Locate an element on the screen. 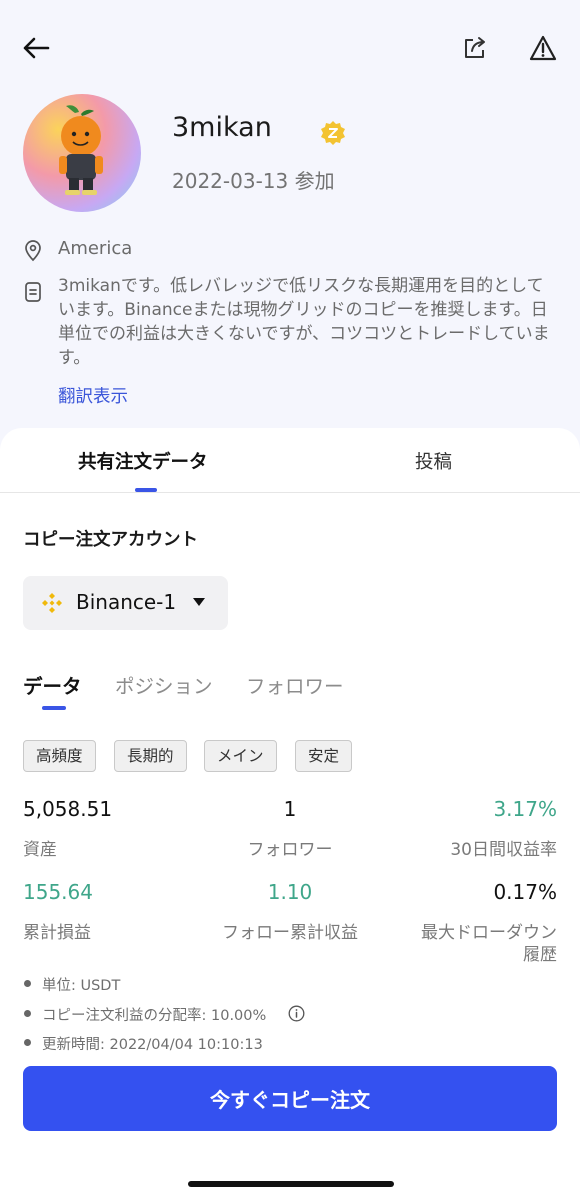 This screenshot has width=580, height=1200. tag: 安定 is located at coordinates (324, 756).